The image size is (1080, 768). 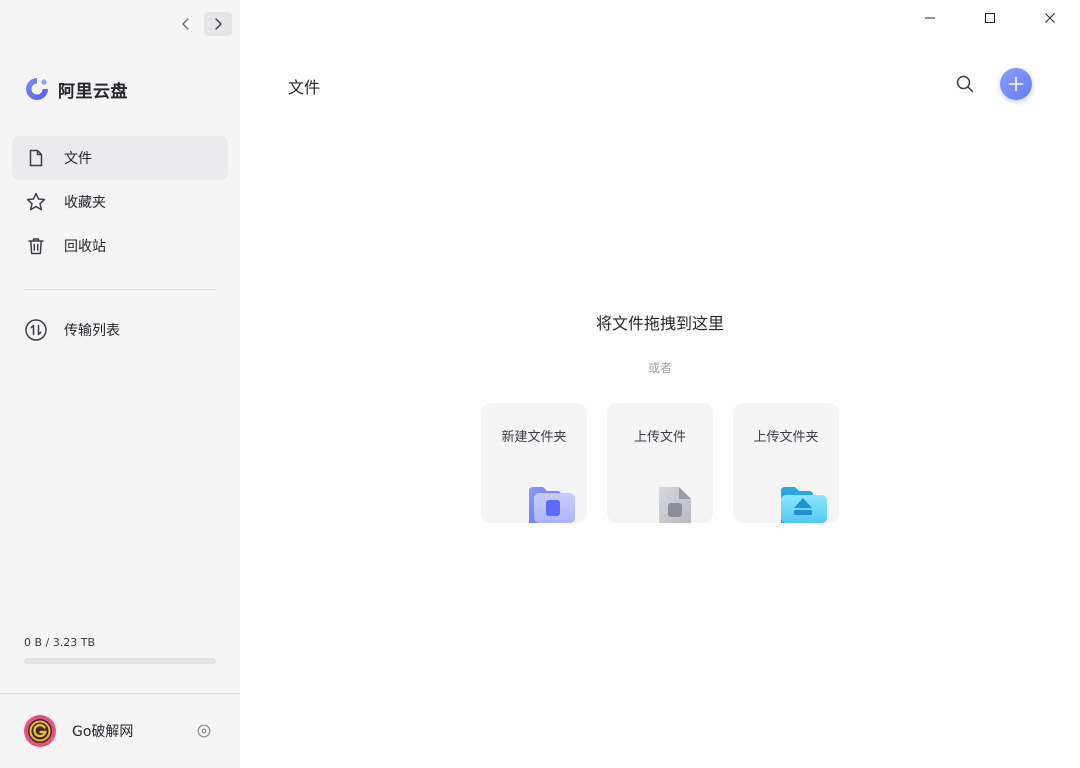 I want to click on new-folder-icon, so click(x=552, y=505).